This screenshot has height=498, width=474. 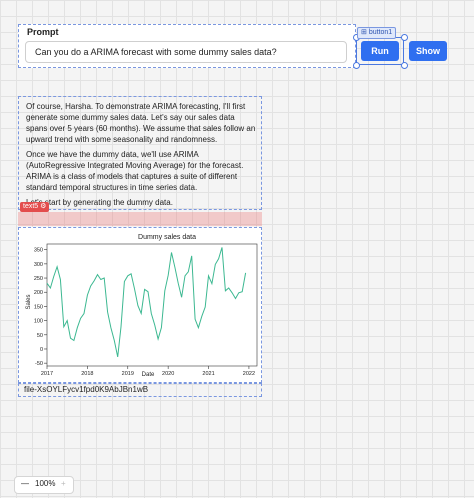 What do you see at coordinates (168, 374) in the screenshot?
I see `x-tick-label: 2020` at bounding box center [168, 374].